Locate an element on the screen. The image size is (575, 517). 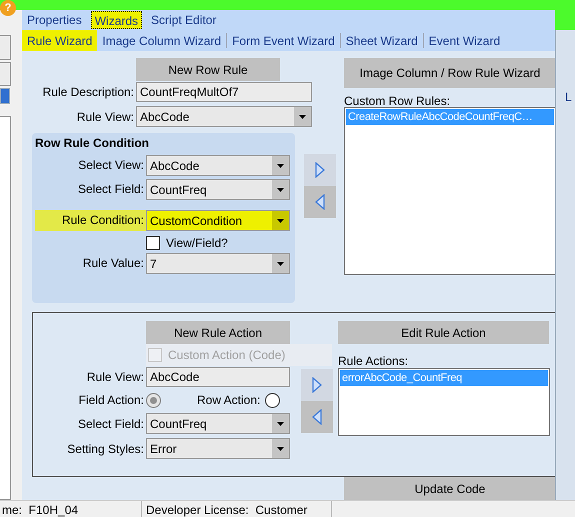
field-label: Rule Description: is located at coordinates (88, 92).